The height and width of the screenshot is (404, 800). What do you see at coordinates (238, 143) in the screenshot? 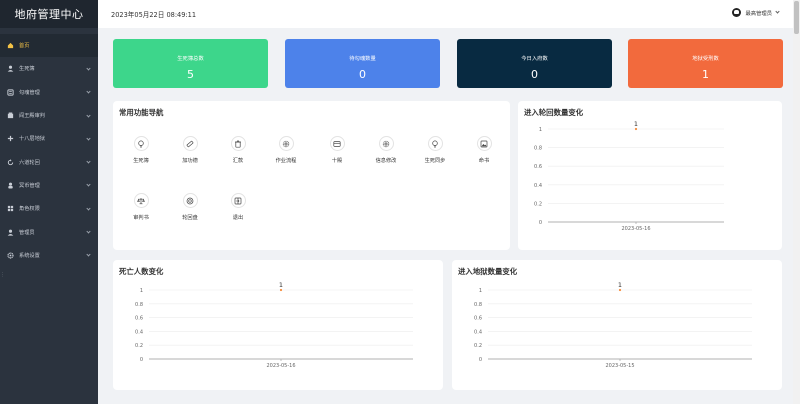
I see `trash-icon` at bounding box center [238, 143].